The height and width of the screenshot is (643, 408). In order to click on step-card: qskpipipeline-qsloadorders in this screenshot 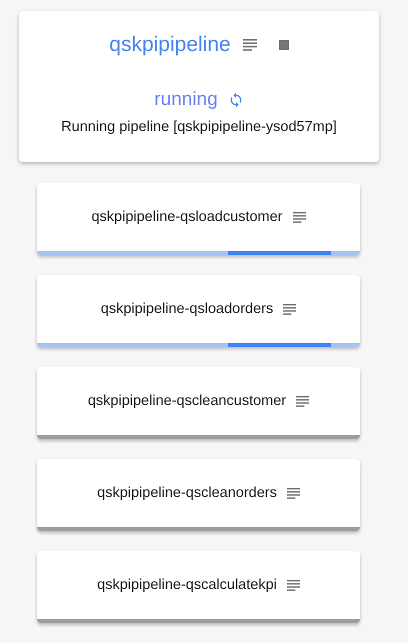, I will do `click(198, 311)`.